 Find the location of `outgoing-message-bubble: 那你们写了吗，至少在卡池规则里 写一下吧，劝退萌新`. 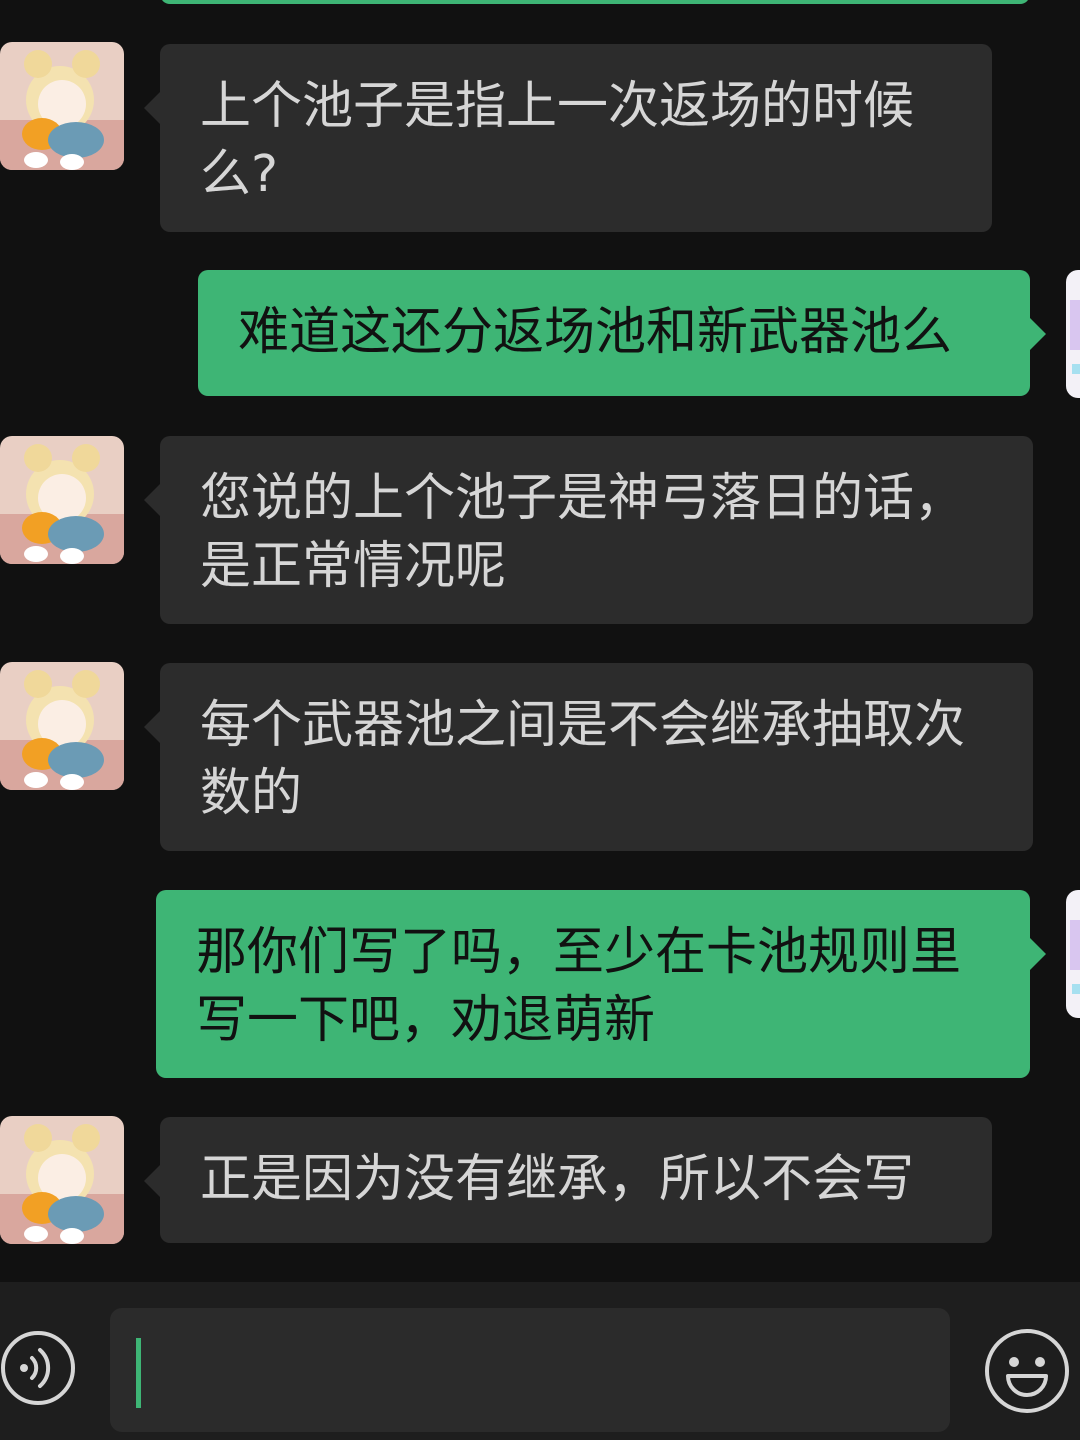

outgoing-message-bubble: 那你们写了吗，至少在卡池规则里 写一下吧，劝退萌新 is located at coordinates (601, 984).